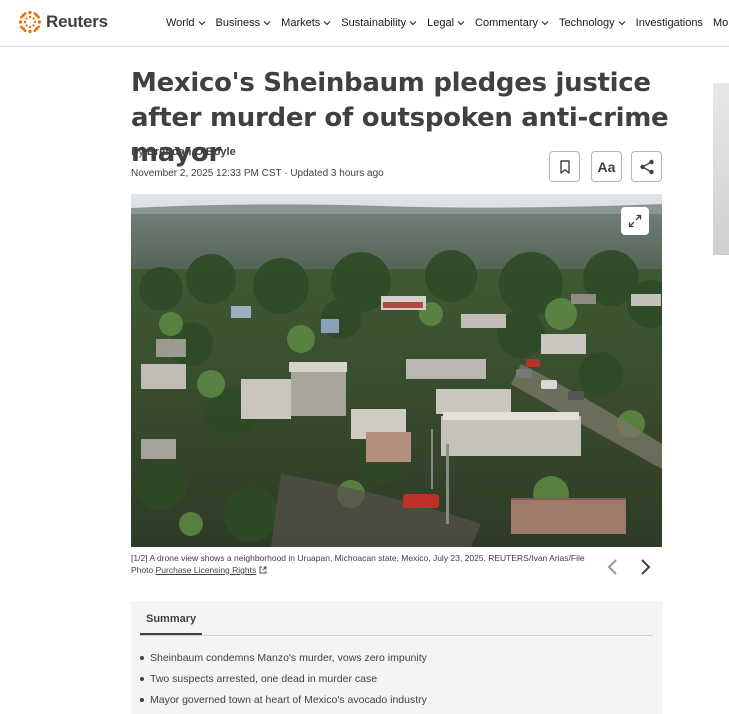 This screenshot has width=729, height=714. I want to click on bookmark-icon, so click(564, 166).